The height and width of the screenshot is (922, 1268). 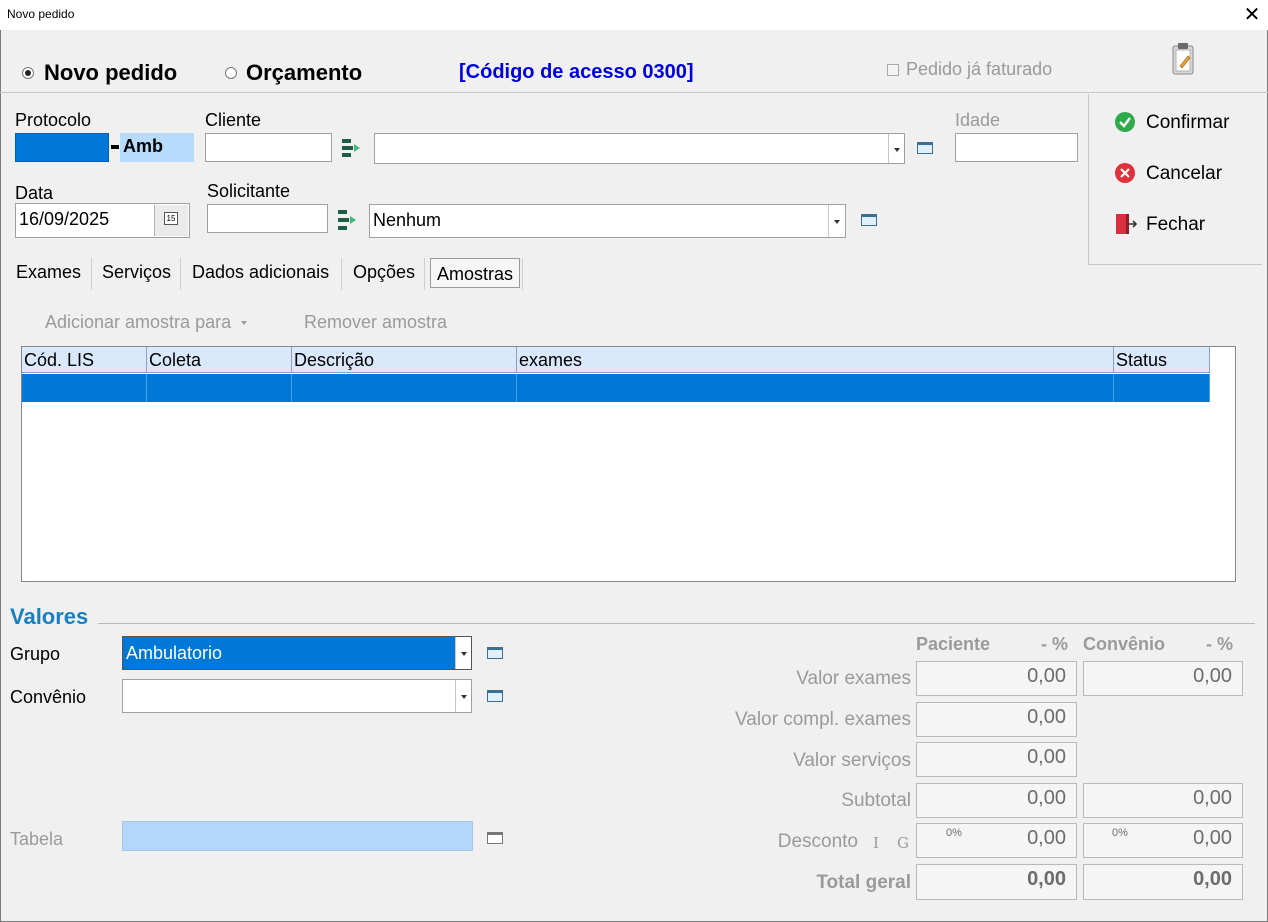 I want to click on confirmar-label: Confirmar, so click(x=1188, y=122).